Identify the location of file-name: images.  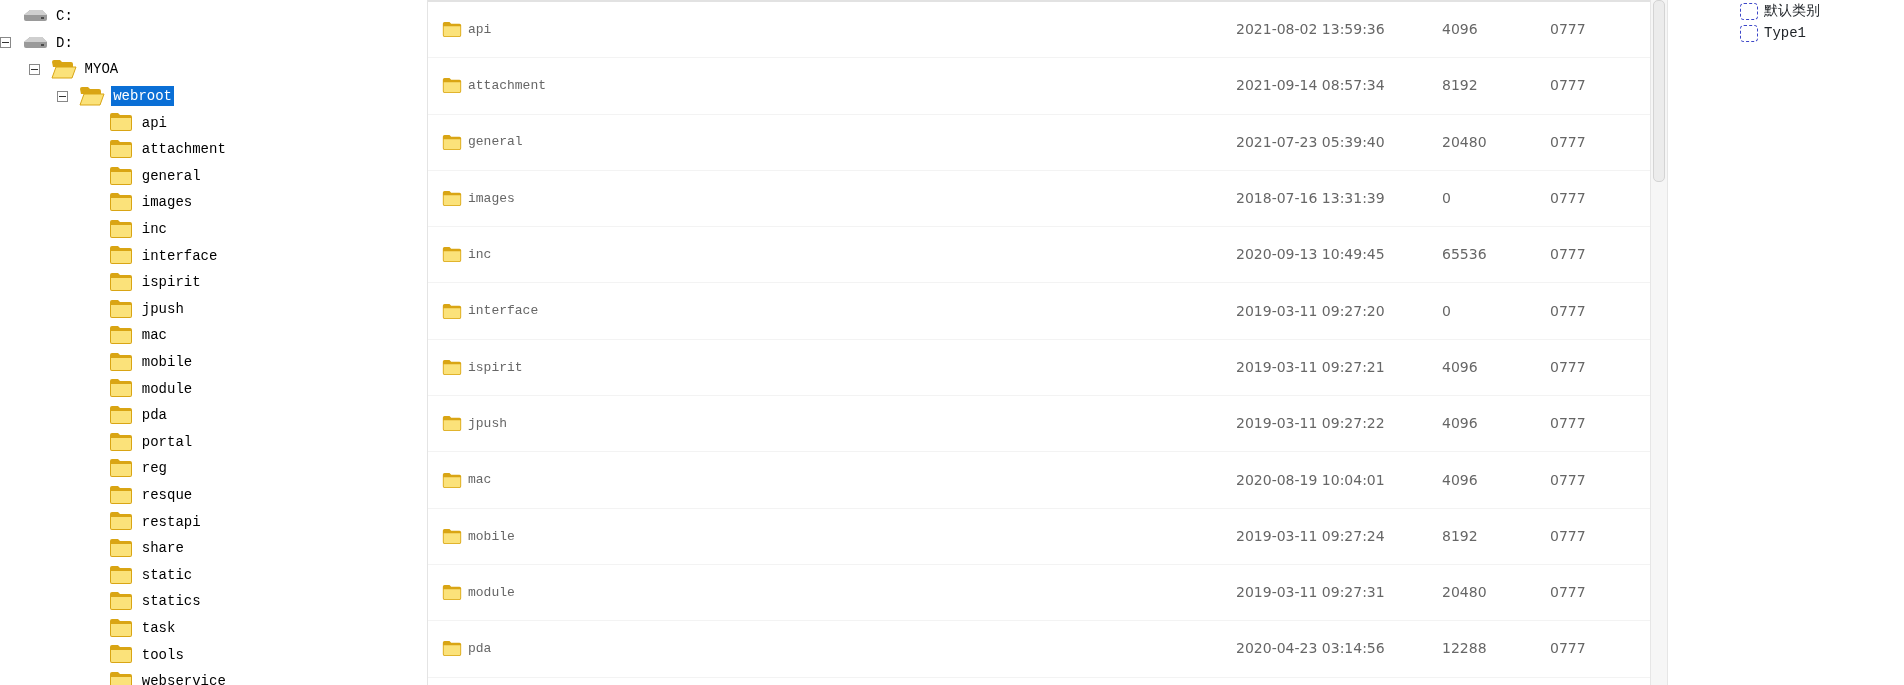
(491, 198).